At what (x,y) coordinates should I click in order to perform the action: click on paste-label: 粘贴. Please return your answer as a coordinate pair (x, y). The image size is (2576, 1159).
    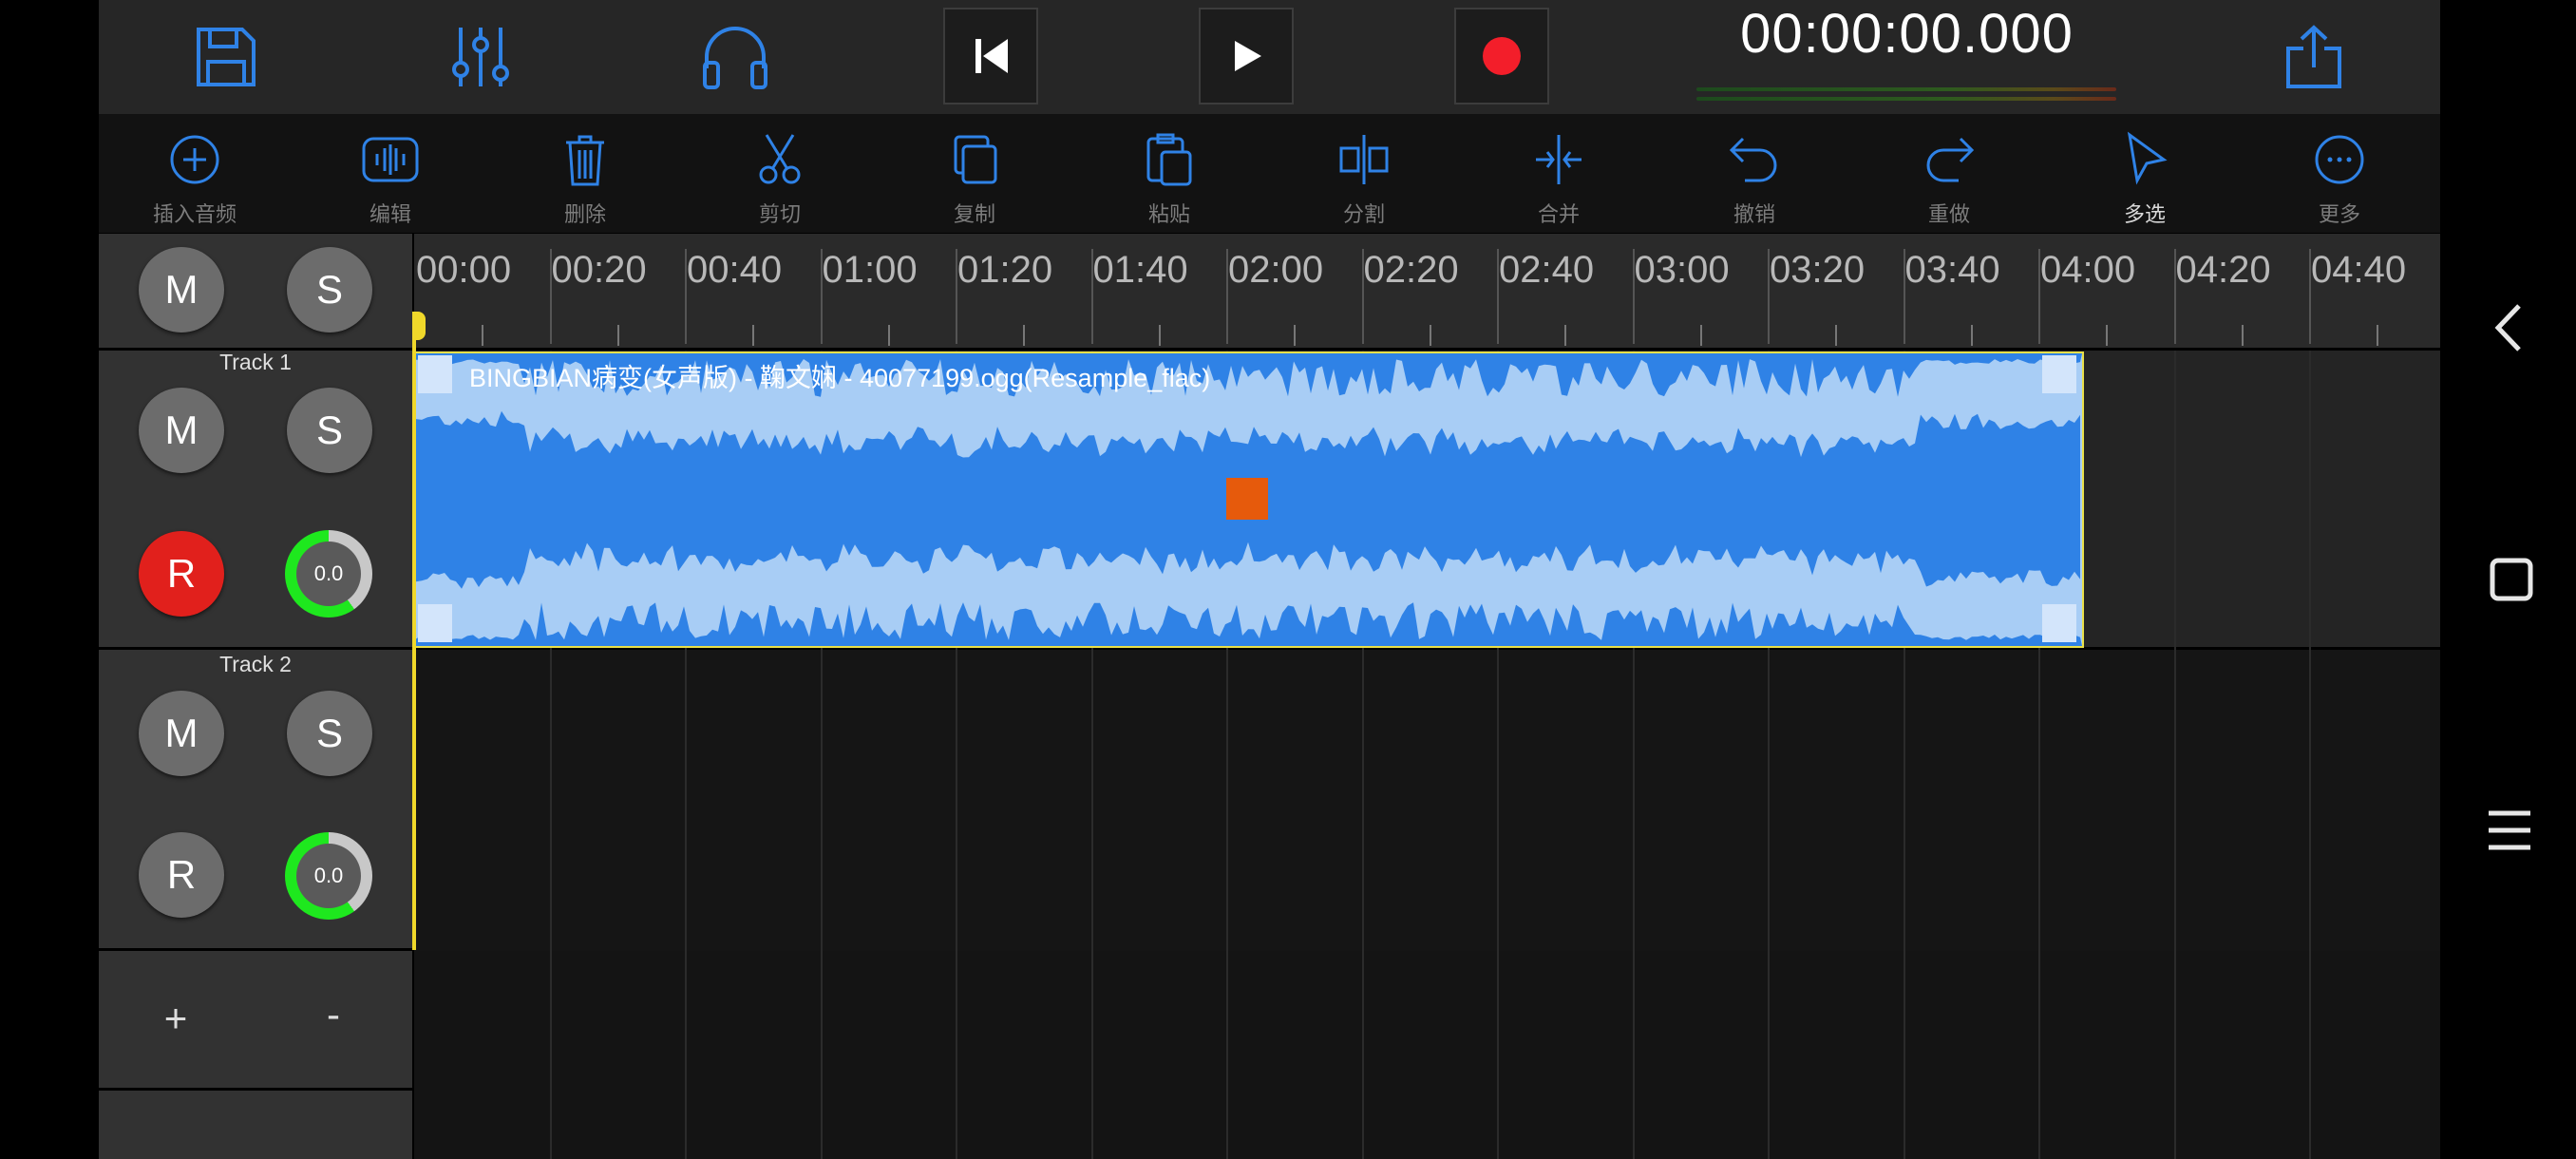
    Looking at the image, I should click on (1168, 214).